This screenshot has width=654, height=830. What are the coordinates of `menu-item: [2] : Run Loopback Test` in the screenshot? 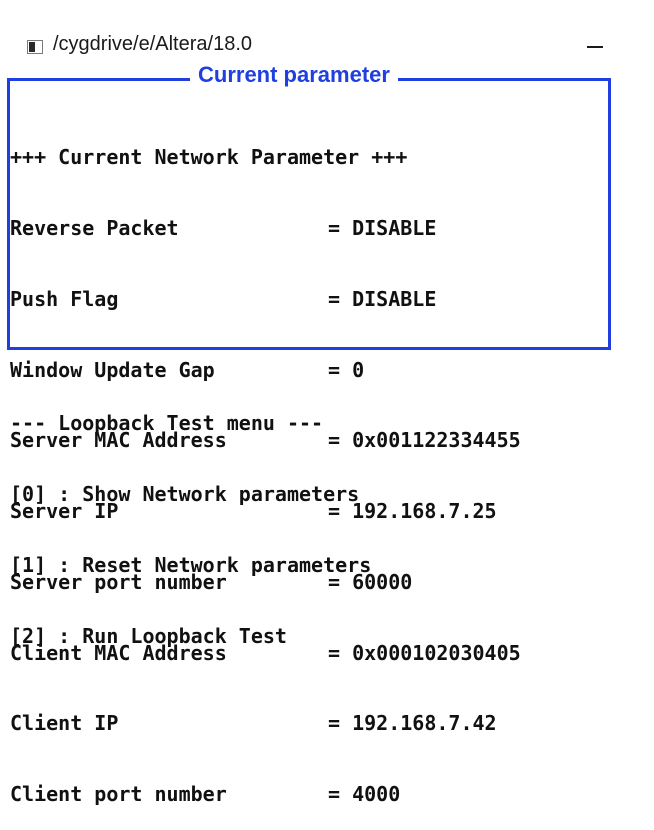 It's located at (148, 635).